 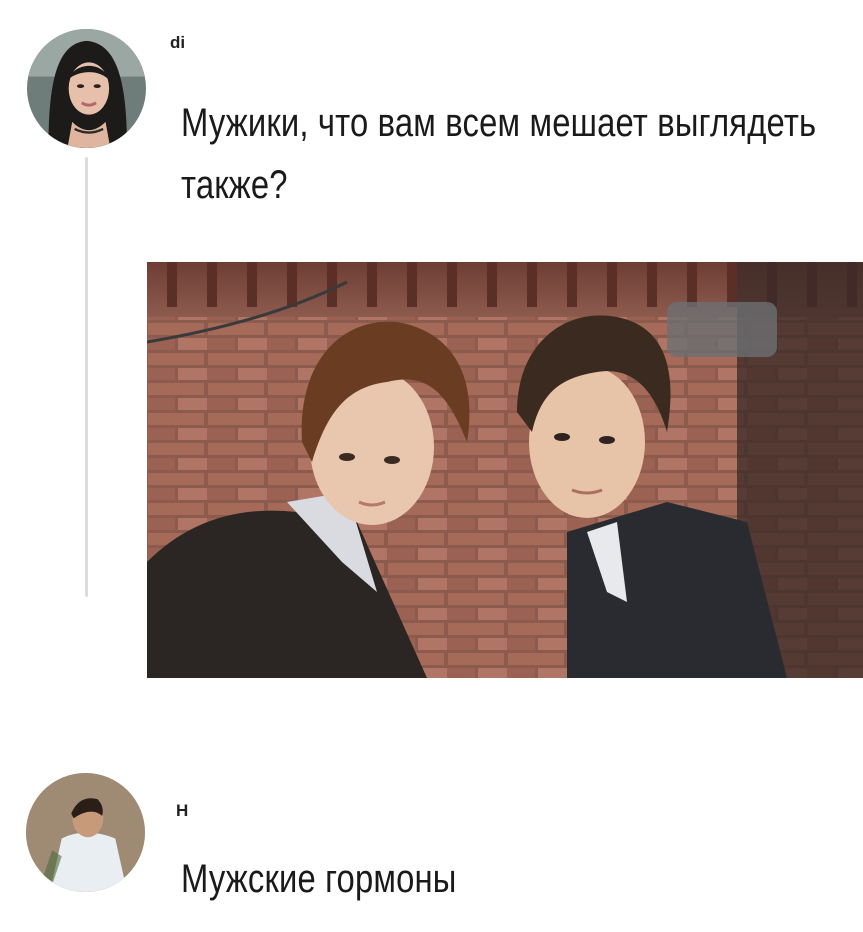 I want to click on post-text: Мужские гормоны, so click(x=319, y=879).